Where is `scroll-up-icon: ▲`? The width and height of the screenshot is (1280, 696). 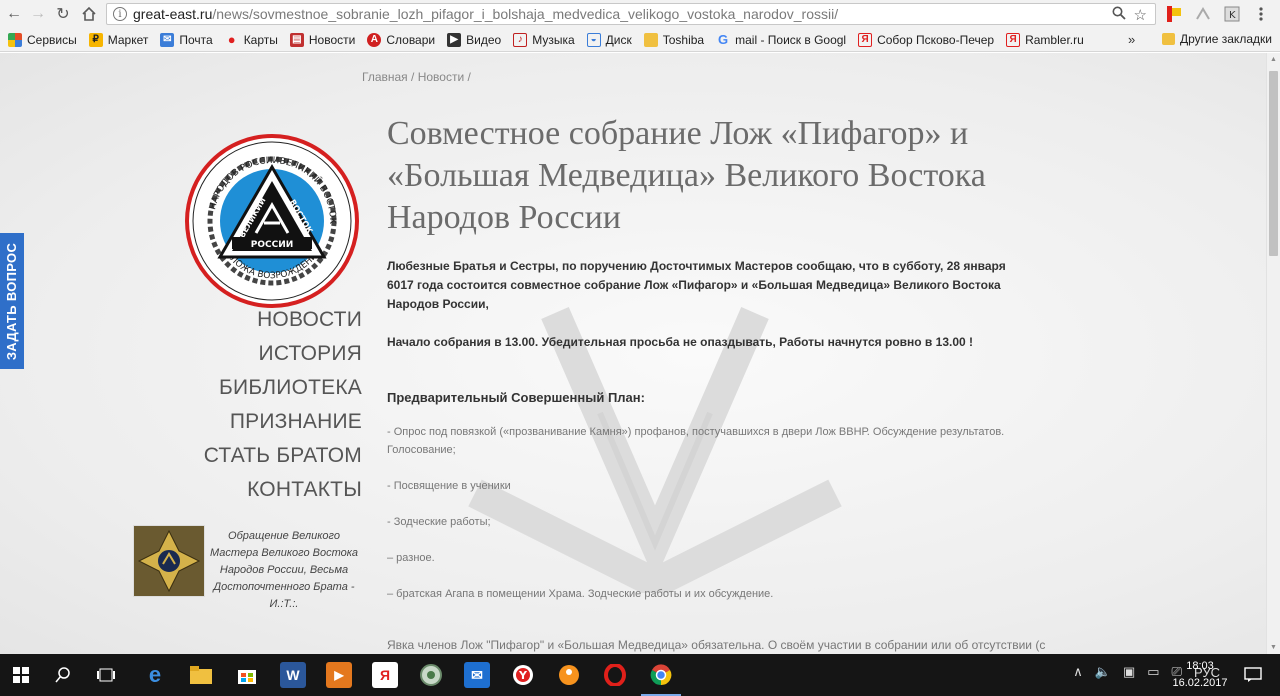 scroll-up-icon: ▲ is located at coordinates (1273, 59).